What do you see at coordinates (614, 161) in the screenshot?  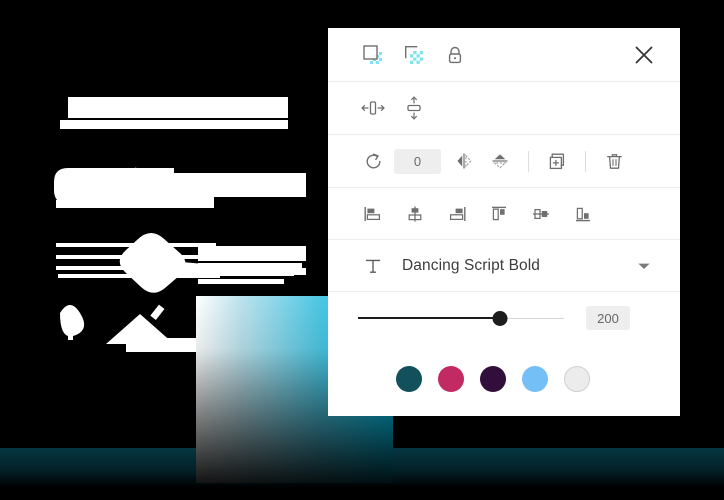 I see `delete-icon` at bounding box center [614, 161].